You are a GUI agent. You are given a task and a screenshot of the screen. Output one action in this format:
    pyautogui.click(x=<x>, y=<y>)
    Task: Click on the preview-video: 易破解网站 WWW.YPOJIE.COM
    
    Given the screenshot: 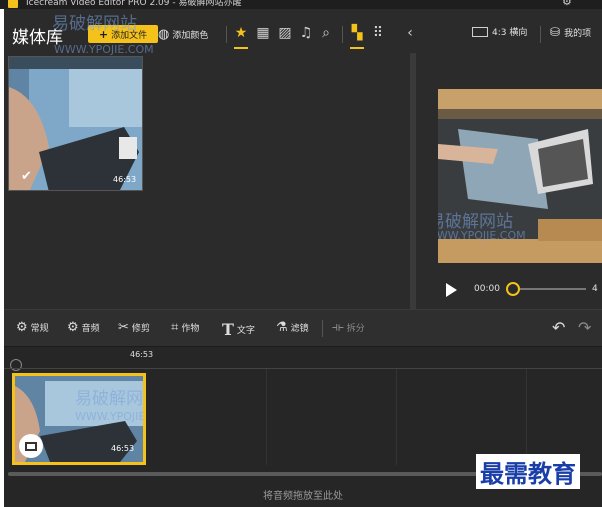 What is the action you would take?
    pyautogui.click(x=520, y=176)
    